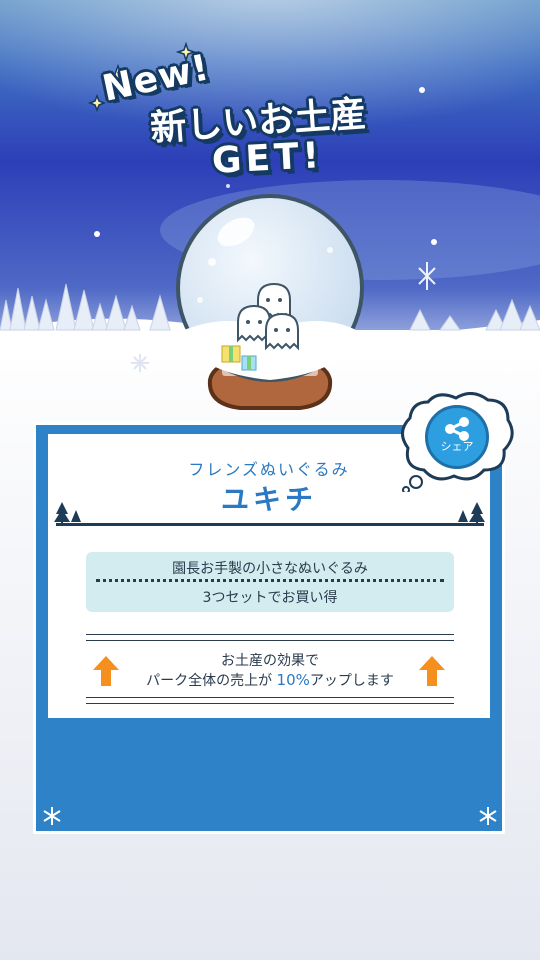 The image size is (540, 960). I want to click on effect-text-prefix: パーク全体の売上が, so click(211, 681).